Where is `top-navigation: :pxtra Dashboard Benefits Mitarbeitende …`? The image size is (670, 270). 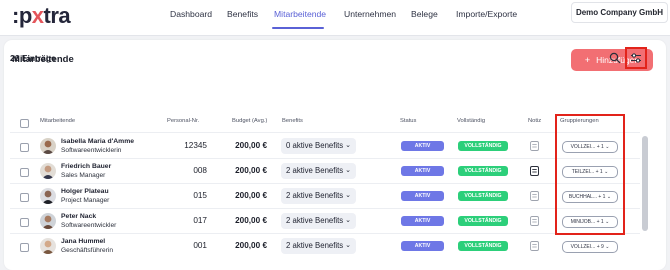 top-navigation: :pxtra Dashboard Benefits Mitarbeitende … is located at coordinates (335, 18).